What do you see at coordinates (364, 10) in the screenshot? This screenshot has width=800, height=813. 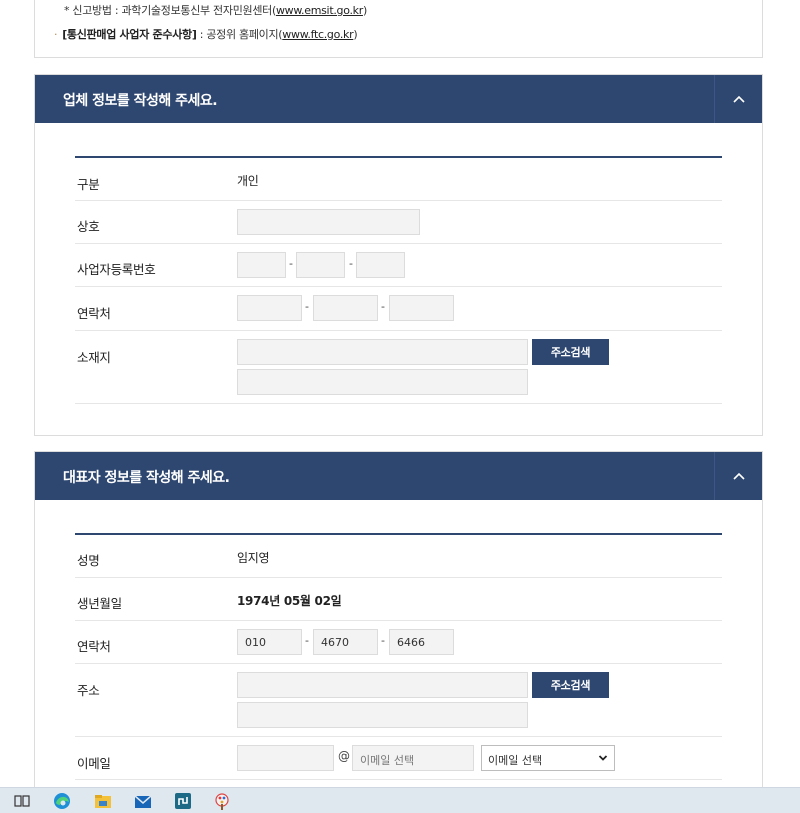 I see `notice-line-report-end: )` at bounding box center [364, 10].